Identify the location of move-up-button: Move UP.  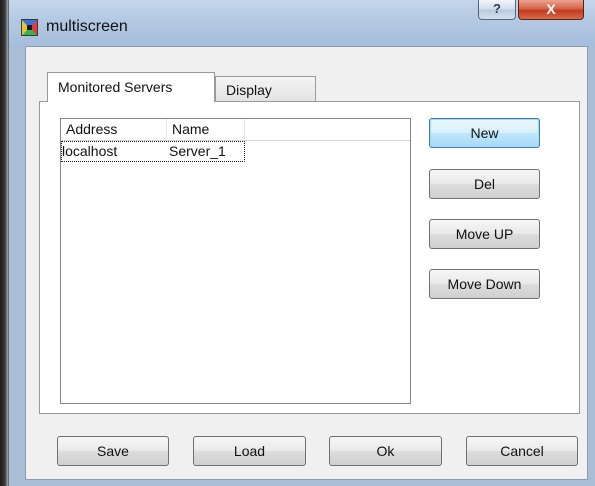
(484, 234).